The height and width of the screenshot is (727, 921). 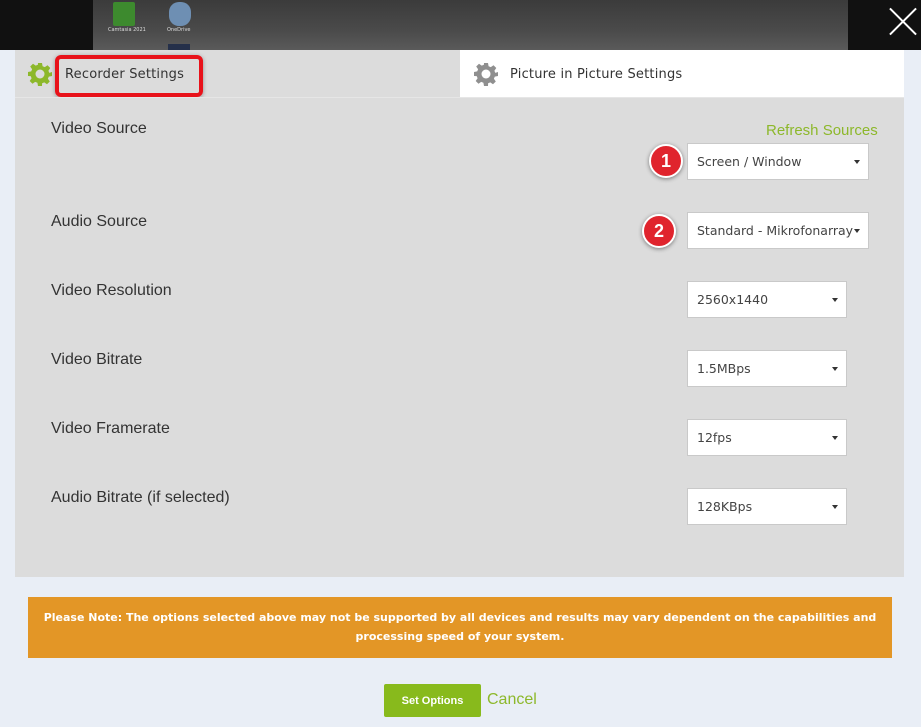 I want to click on tab-picture-in-picture-settings: Picture in Picture Settings, so click(x=682, y=73).